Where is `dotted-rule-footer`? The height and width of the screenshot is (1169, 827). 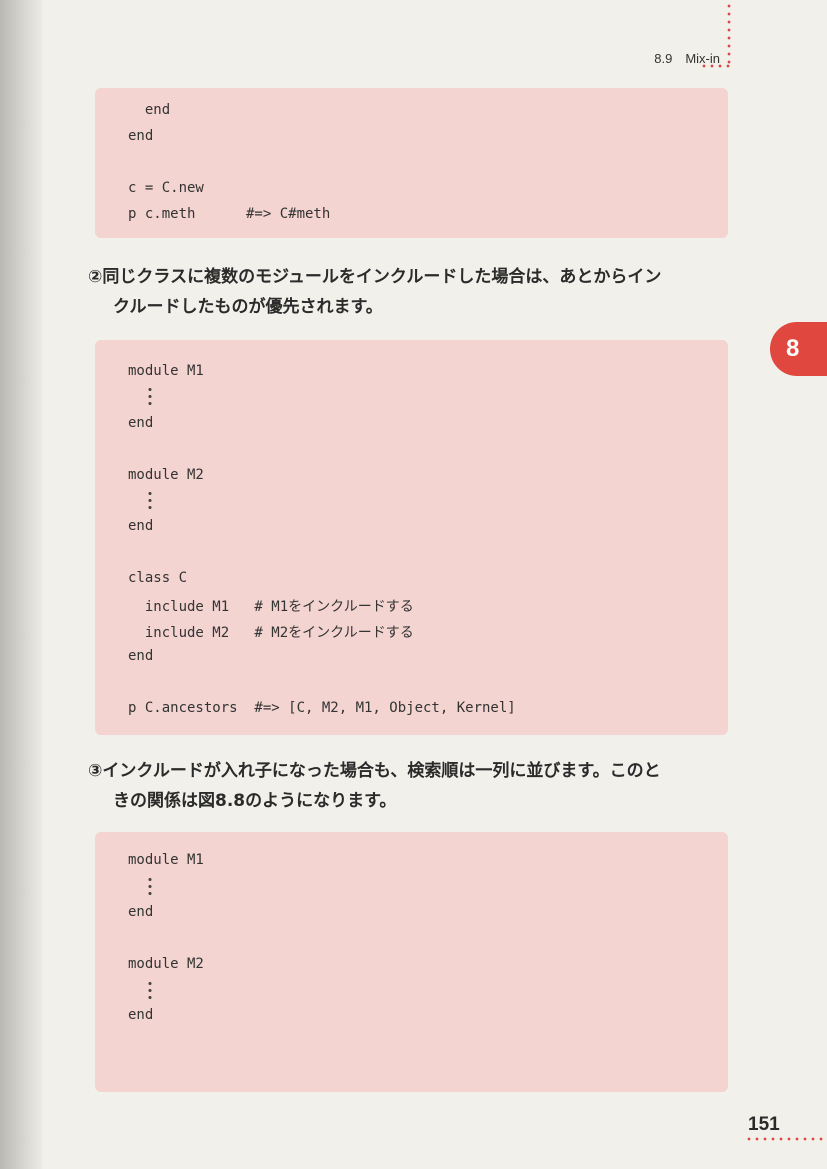 dotted-rule-footer is located at coordinates (786, 1139).